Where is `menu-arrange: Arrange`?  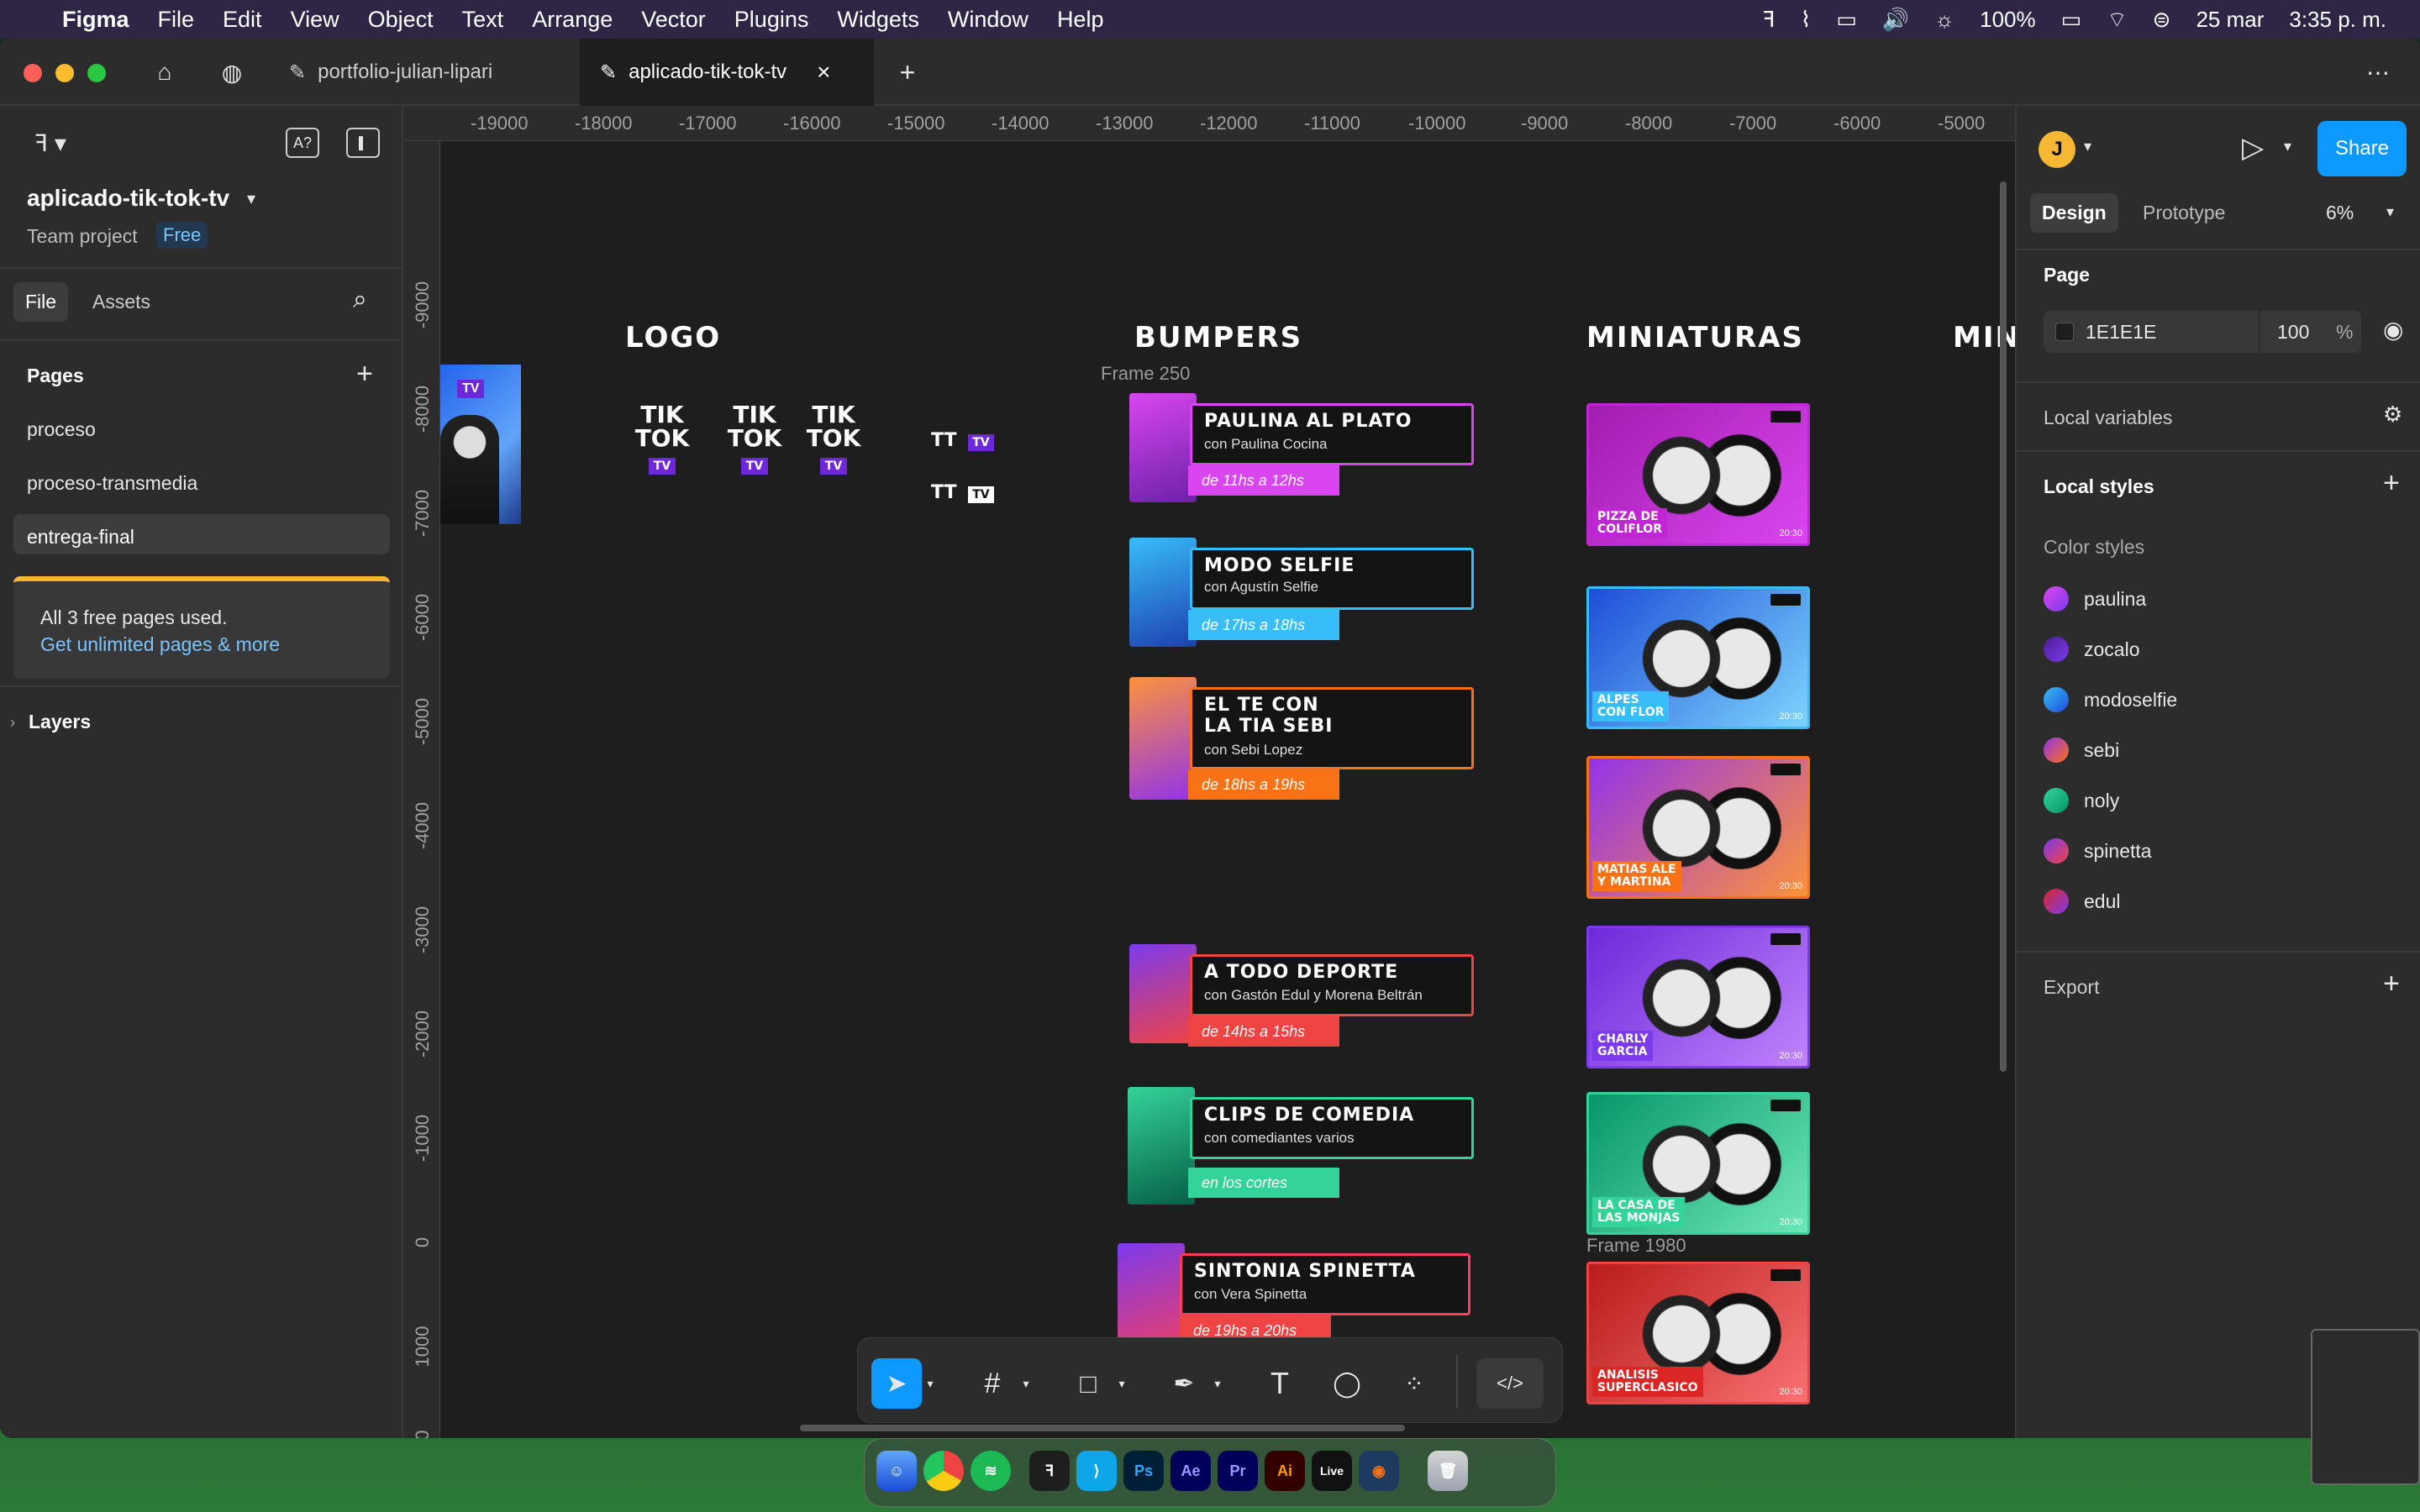 menu-arrange: Arrange is located at coordinates (572, 20).